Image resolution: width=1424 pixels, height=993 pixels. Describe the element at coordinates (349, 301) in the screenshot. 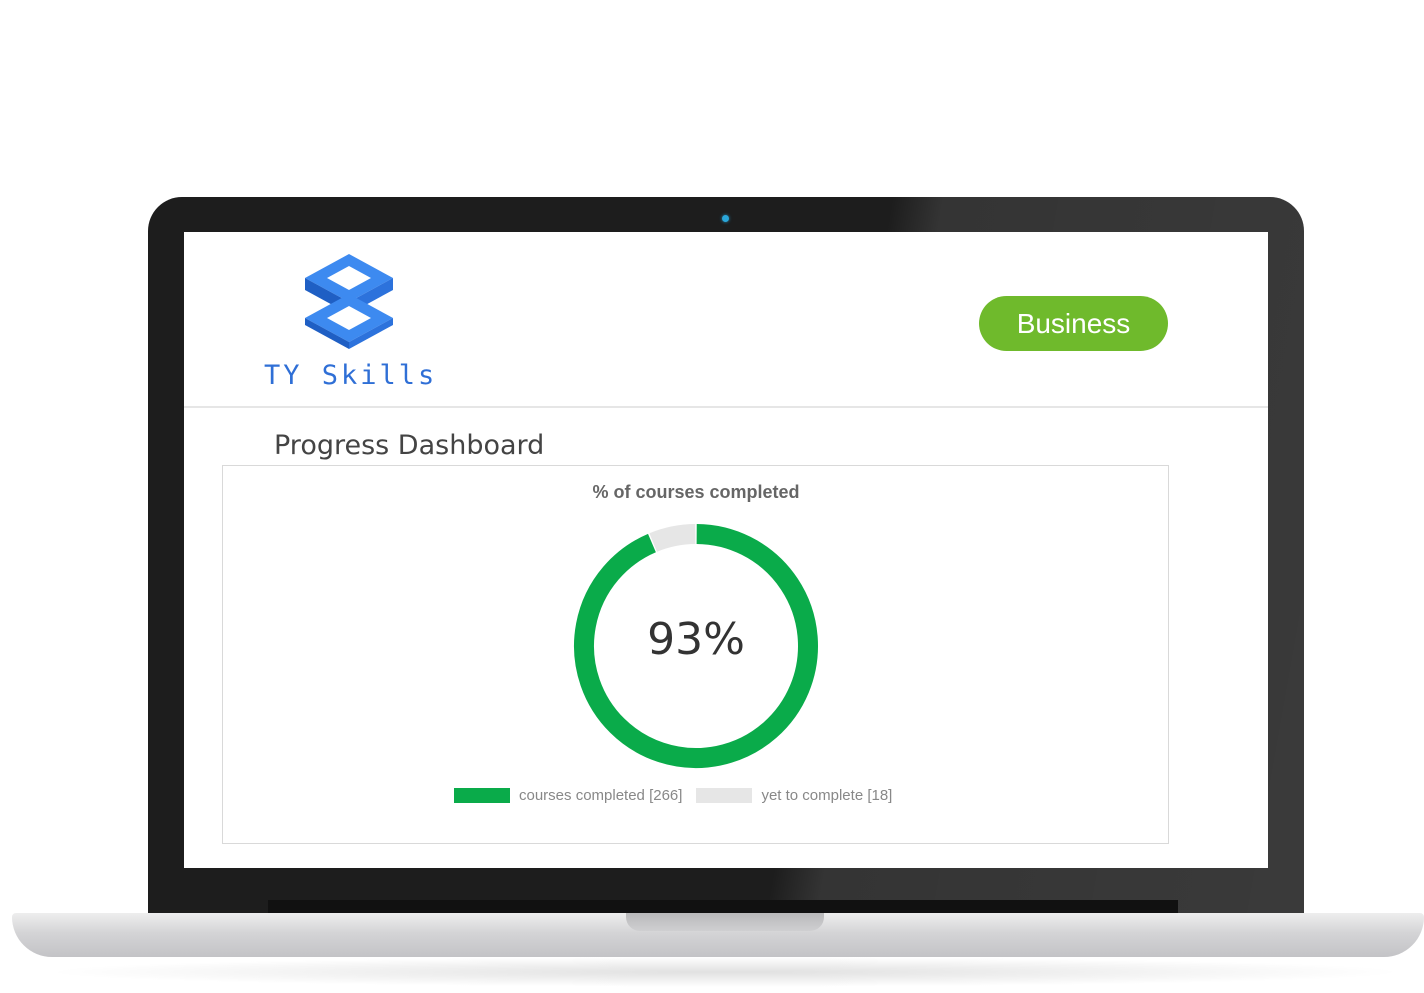

I see `stacked-squares-logo-icon` at that location.